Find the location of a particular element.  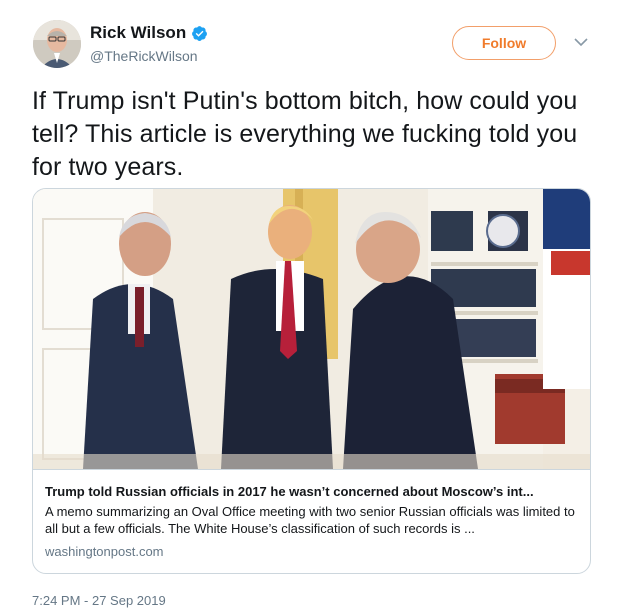

follow-button: Follow is located at coordinates (504, 43).